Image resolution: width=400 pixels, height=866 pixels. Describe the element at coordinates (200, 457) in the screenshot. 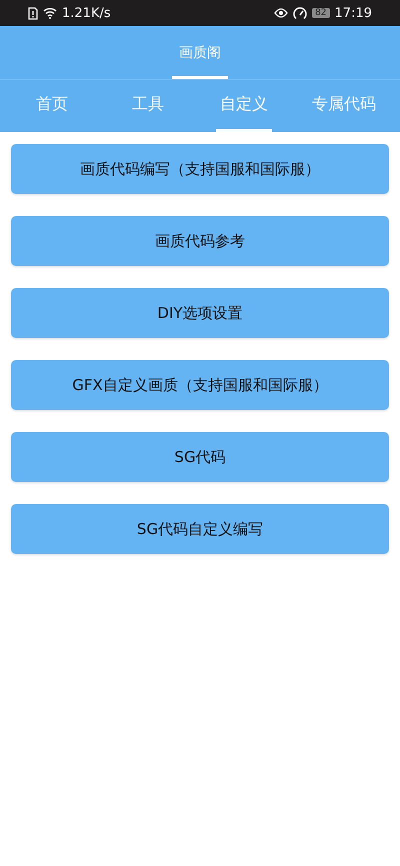

I see `menu-button: SG代码` at that location.